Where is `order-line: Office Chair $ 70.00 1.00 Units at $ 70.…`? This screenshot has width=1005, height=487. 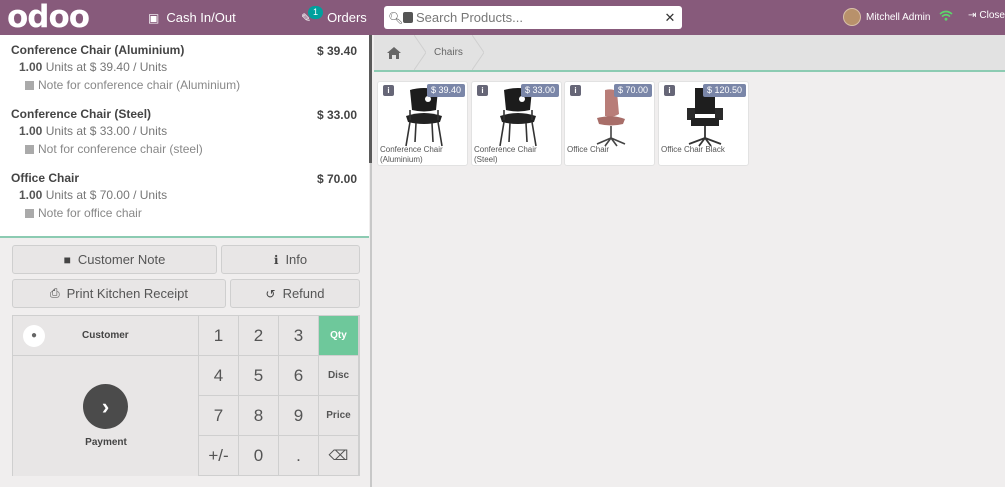
order-line: Office Chair $ 70.00 1.00 Units at $ 70.… is located at coordinates (184, 195).